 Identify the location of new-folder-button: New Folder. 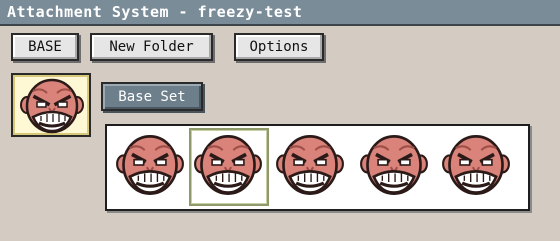
(151, 47).